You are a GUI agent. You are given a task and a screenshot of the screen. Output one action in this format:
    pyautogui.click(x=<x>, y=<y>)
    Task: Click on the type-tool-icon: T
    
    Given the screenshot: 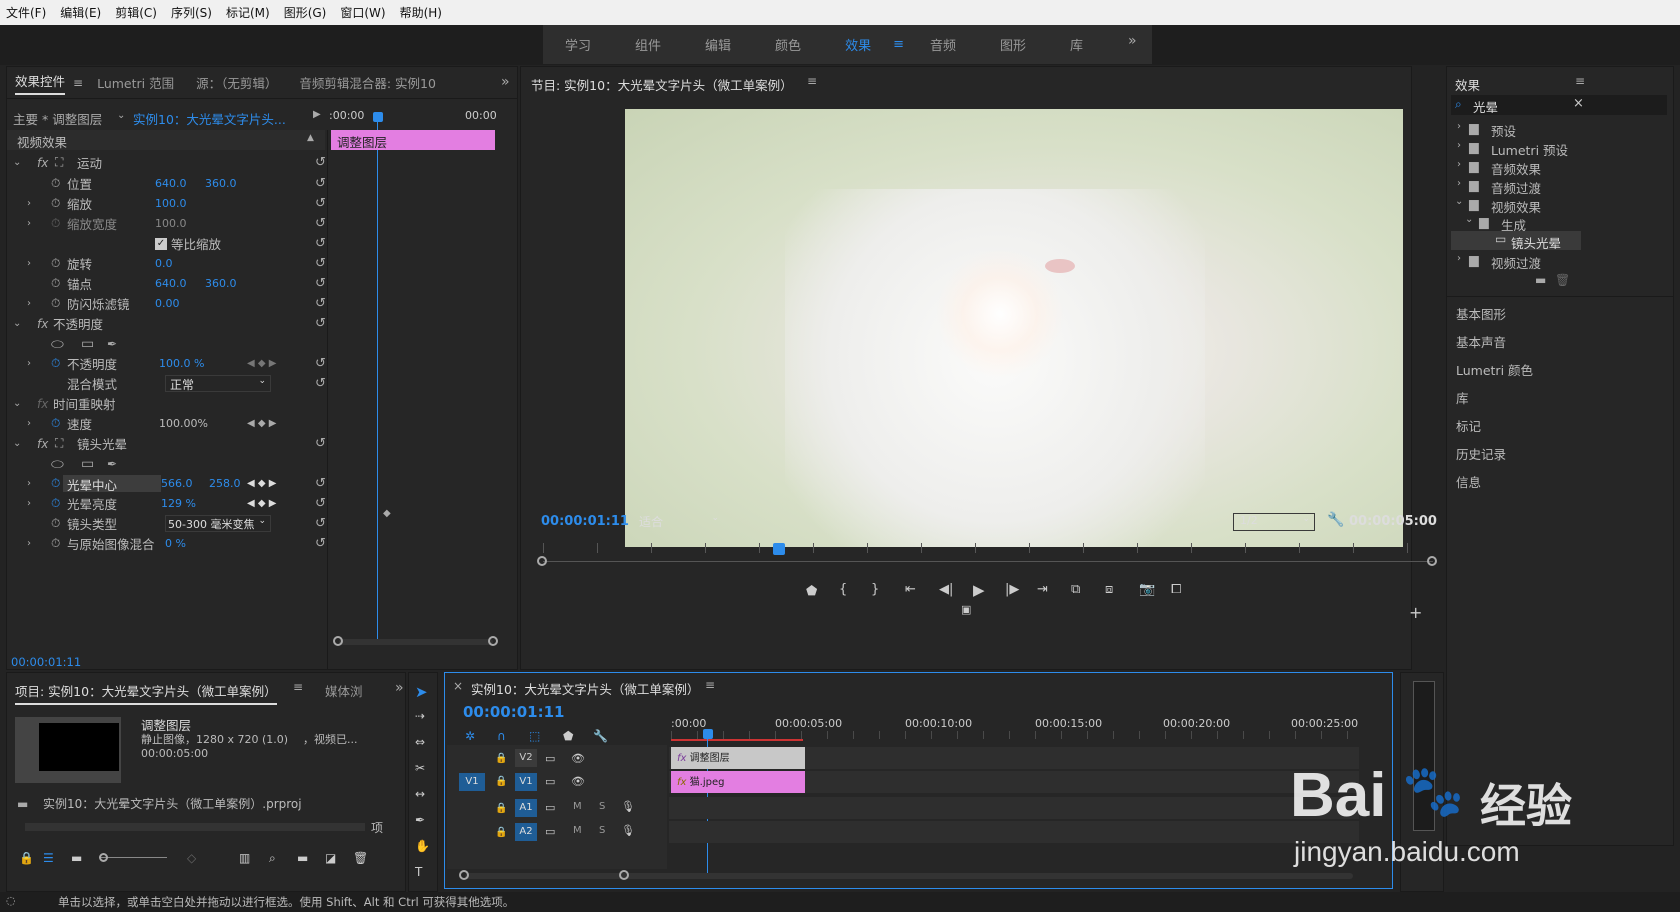 What is the action you would take?
    pyautogui.click(x=418, y=872)
    